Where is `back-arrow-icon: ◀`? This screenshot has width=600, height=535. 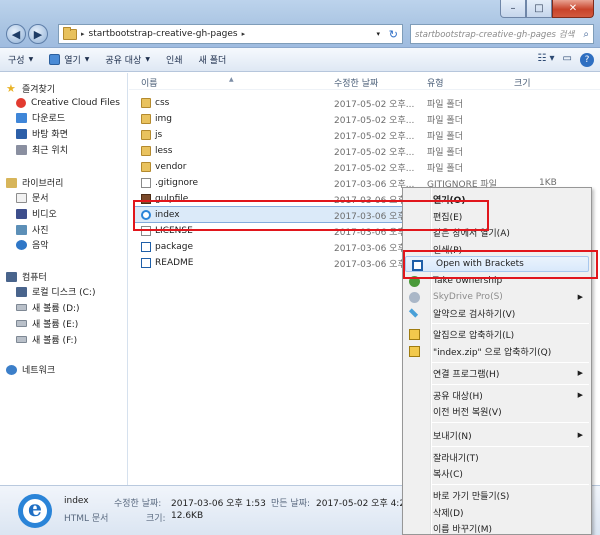 back-arrow-icon: ◀ is located at coordinates (16, 34).